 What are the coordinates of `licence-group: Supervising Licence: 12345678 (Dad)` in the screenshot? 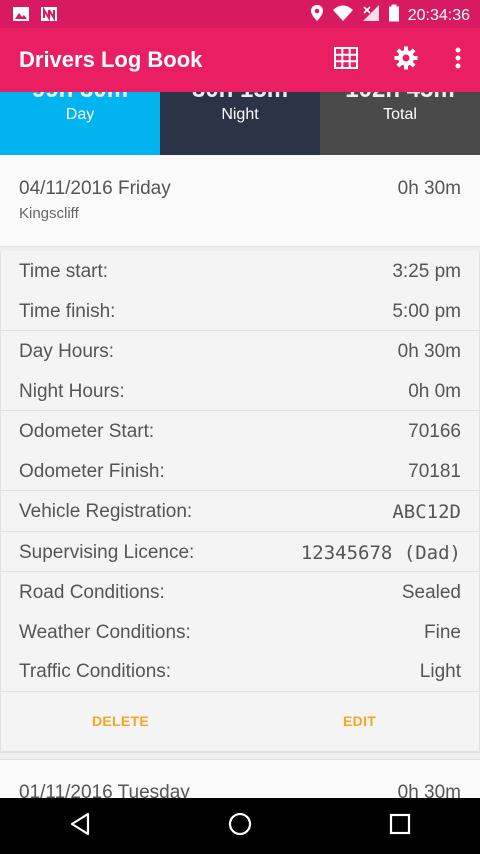 It's located at (240, 552).